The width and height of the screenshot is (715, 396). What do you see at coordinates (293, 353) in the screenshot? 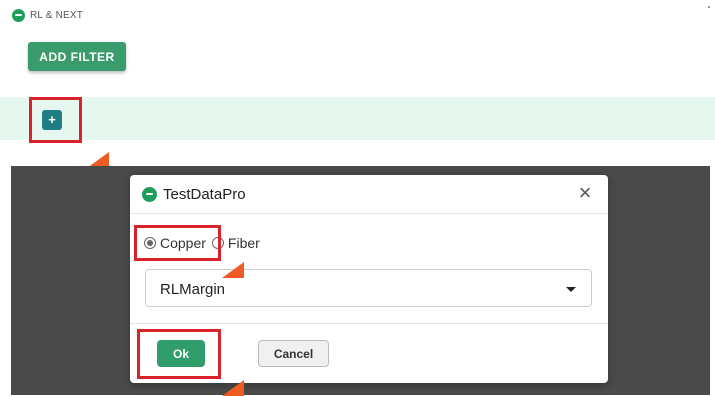
I see `cancel-button: Cancel` at bounding box center [293, 353].